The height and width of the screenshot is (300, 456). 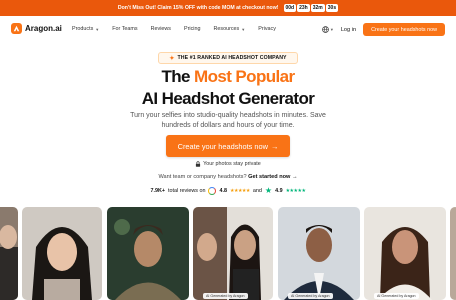 I want to click on ranking-badge: ✦ THE #1 RANKED AI HEADSHOT COMPANY, so click(x=228, y=58).